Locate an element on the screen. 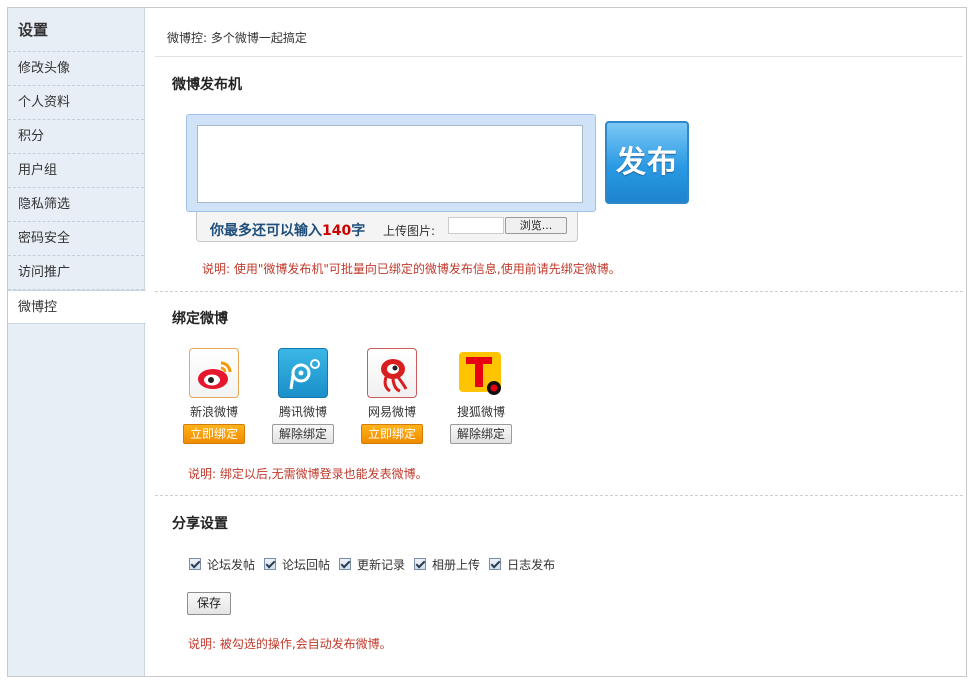  publisher-note: 说明: 使用"微博发布机"可批量向已绑定的微博发布信息,使用前请先绑定微博。 is located at coordinates (411, 269).